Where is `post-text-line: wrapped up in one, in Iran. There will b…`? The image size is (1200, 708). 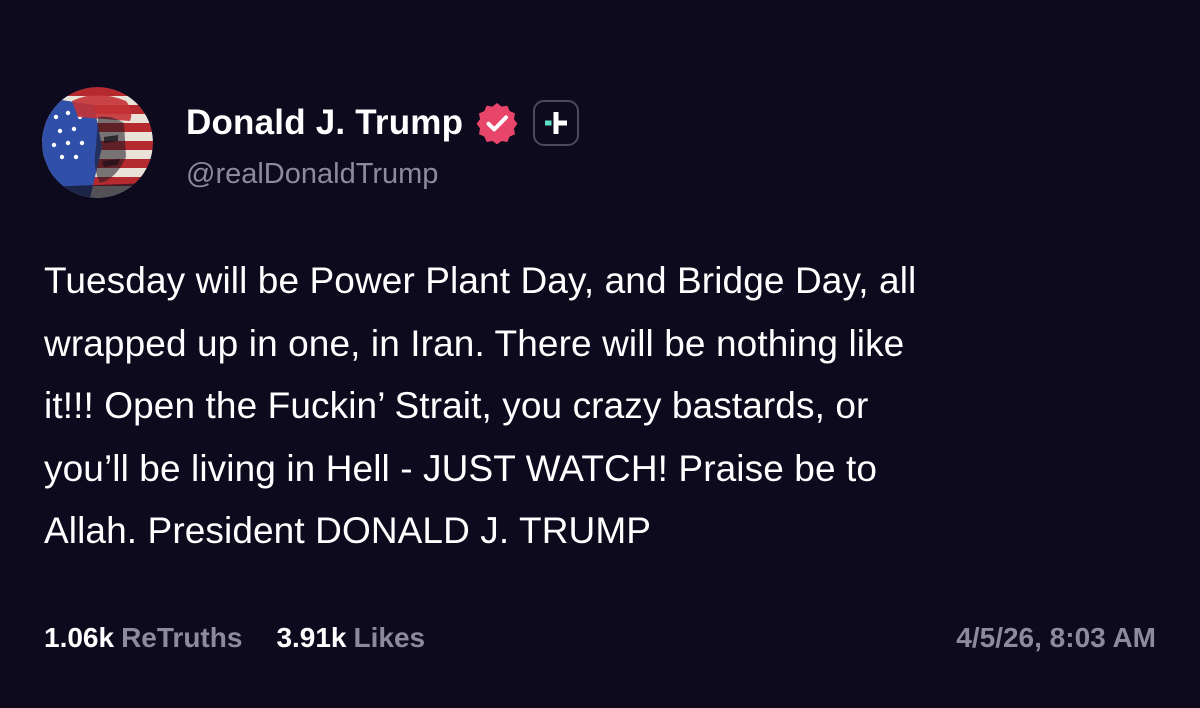 post-text-line: wrapped up in one, in Iran. There will b… is located at coordinates (474, 343).